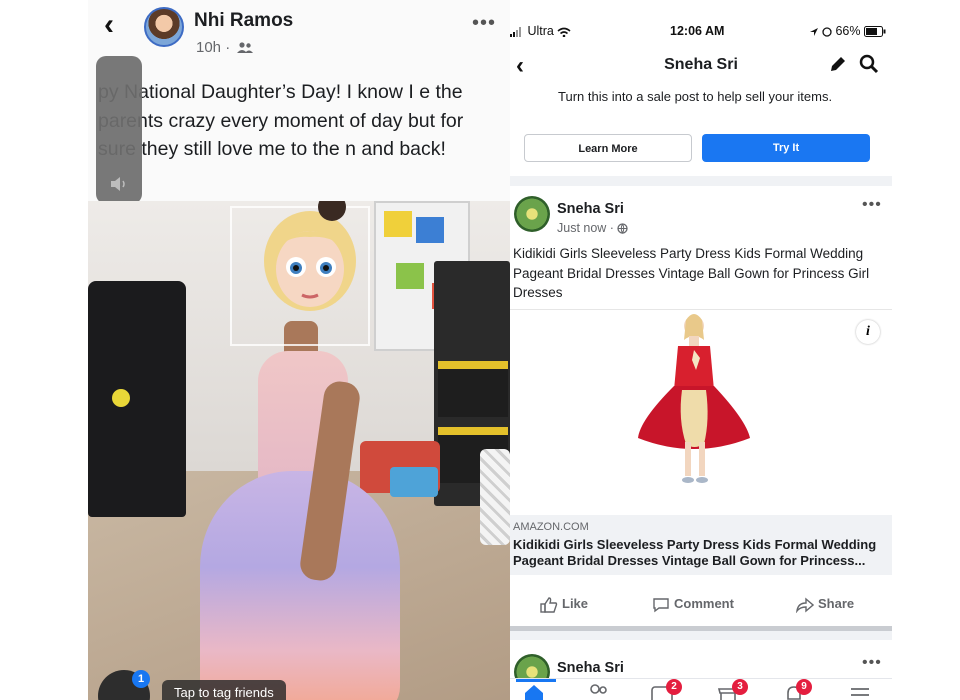  What do you see at coordinates (585, 228) in the screenshot?
I see `post-time: Just now ·` at bounding box center [585, 228].